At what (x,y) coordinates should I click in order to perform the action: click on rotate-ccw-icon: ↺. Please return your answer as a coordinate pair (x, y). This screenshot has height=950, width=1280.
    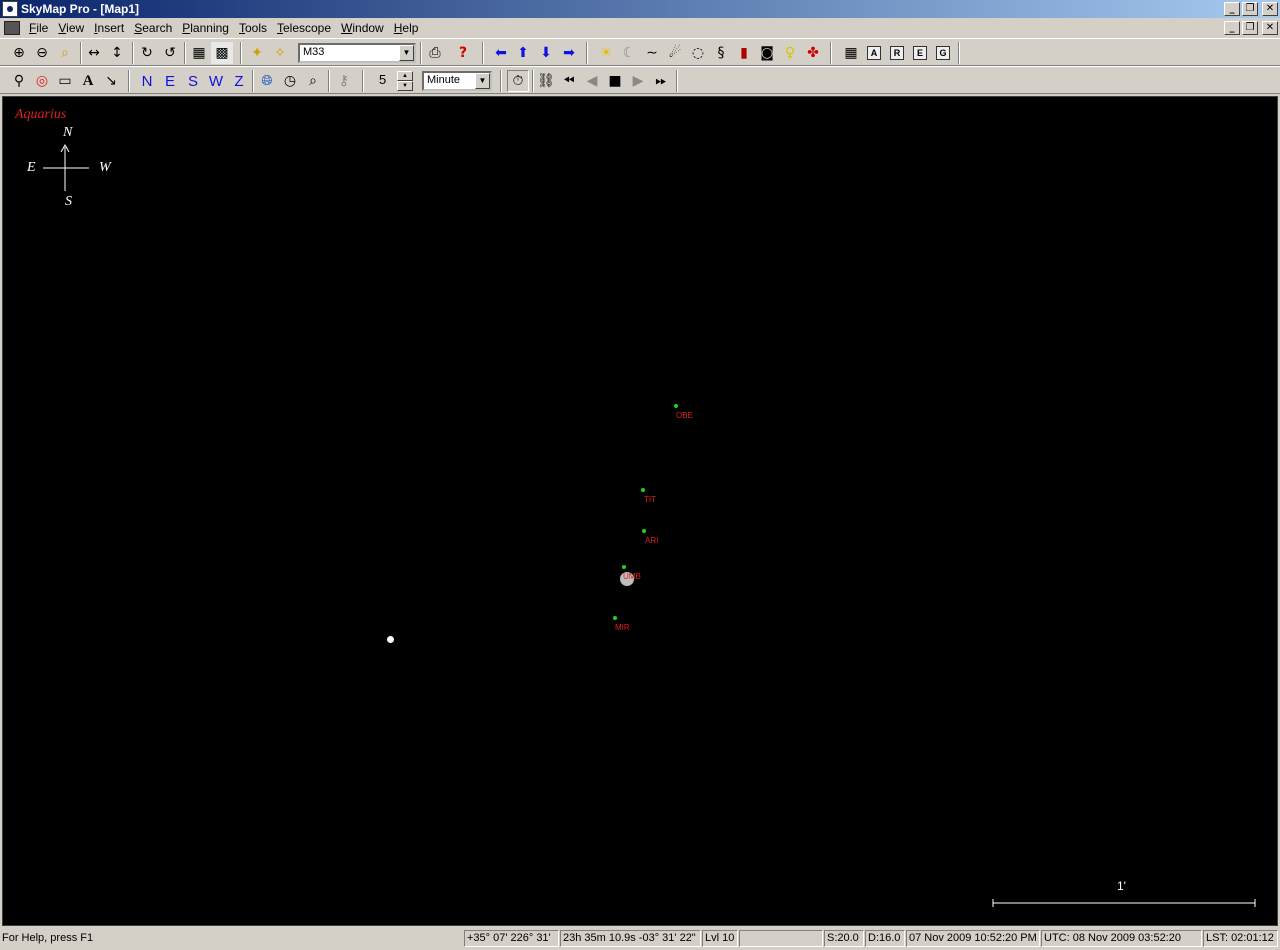
    Looking at the image, I should click on (170, 53).